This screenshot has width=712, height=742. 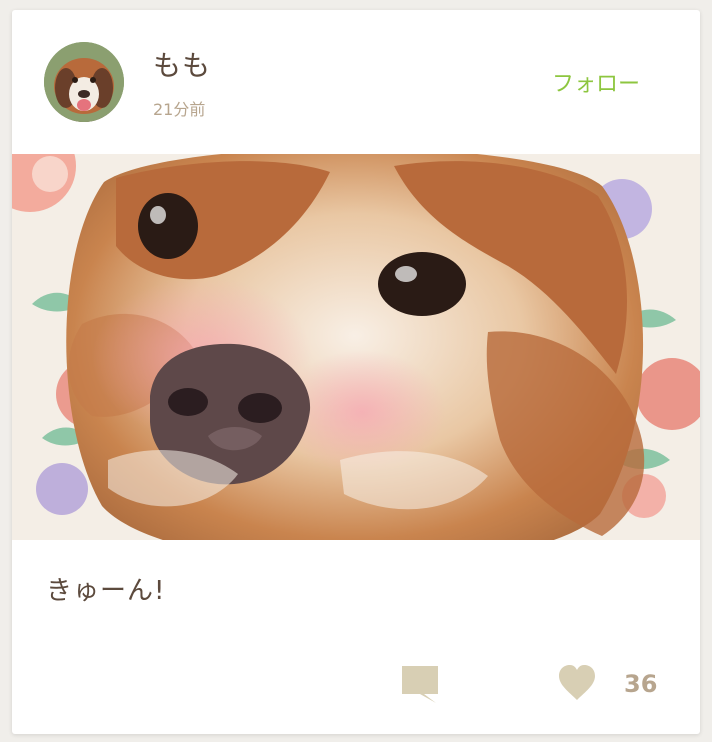 I want to click on heart-icon, so click(x=577, y=682).